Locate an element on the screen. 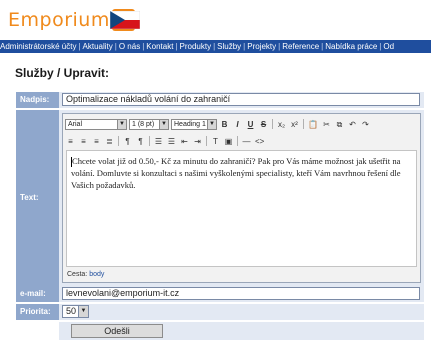 This screenshot has height=340, width=431. nav-item-od: Od is located at coordinates (388, 46).